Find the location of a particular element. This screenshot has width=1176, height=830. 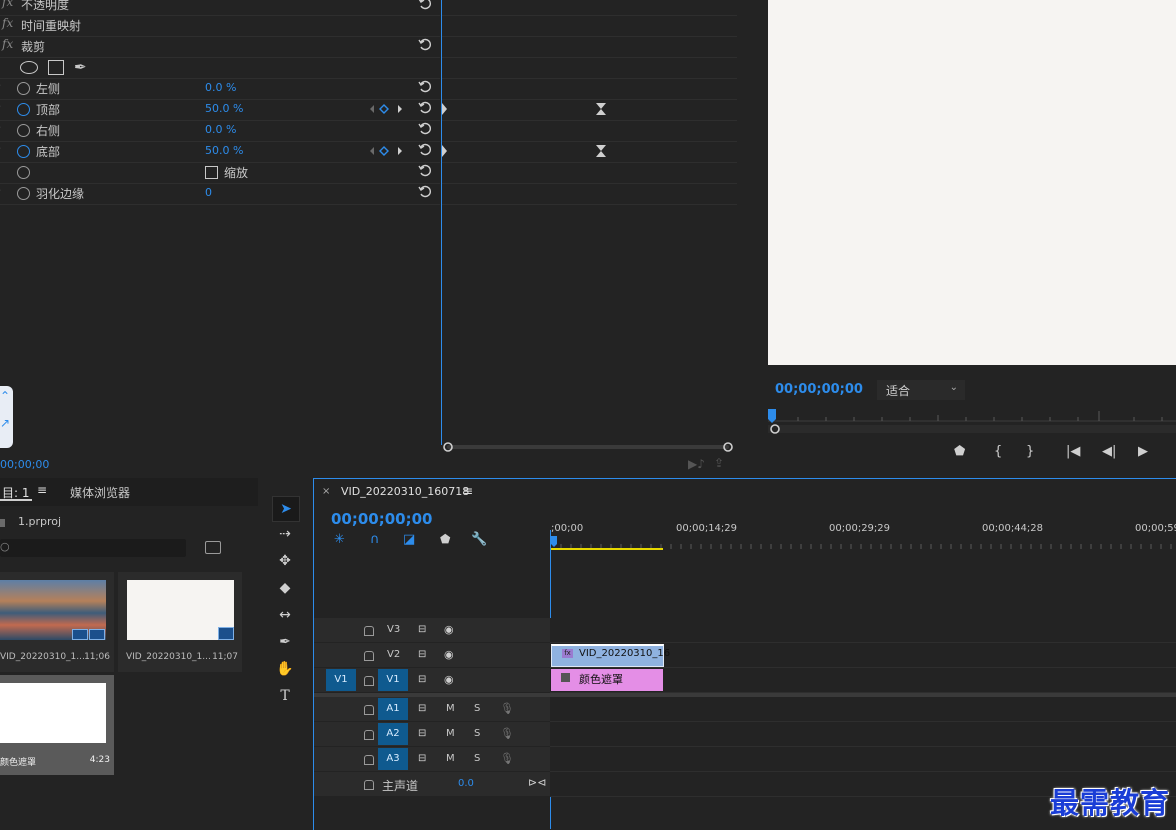

close-icon: × is located at coordinates (326, 491).